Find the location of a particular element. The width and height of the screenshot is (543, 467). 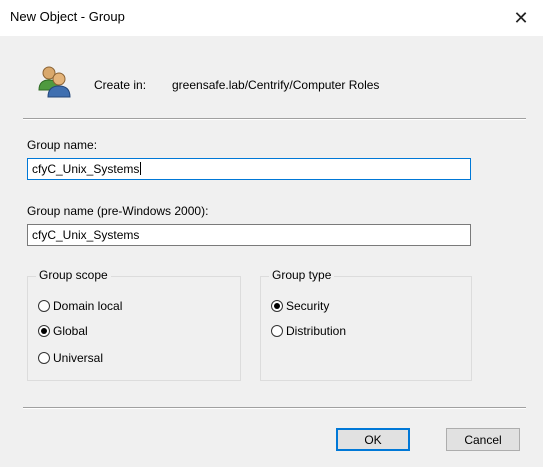

create-in-label: Create in: is located at coordinates (120, 85).